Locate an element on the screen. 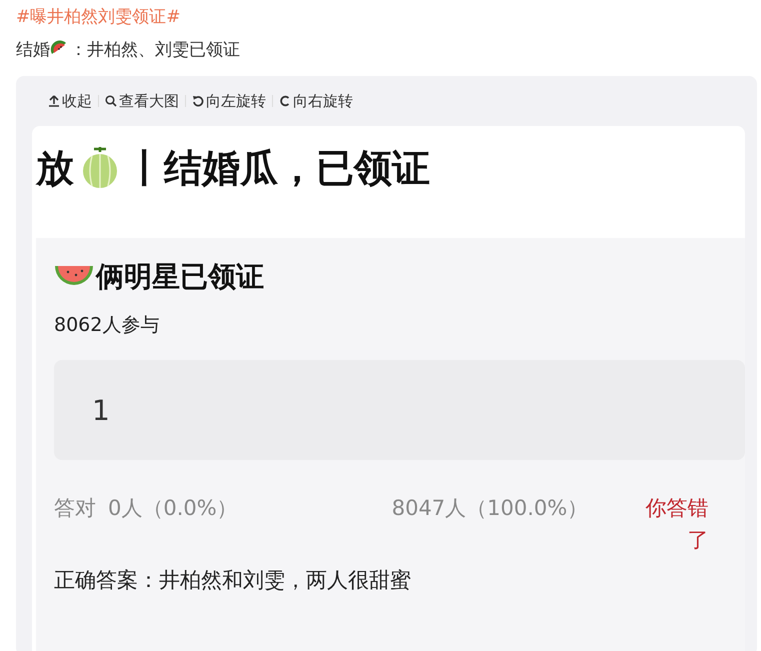  participant-count: 8062人参与 is located at coordinates (107, 325).